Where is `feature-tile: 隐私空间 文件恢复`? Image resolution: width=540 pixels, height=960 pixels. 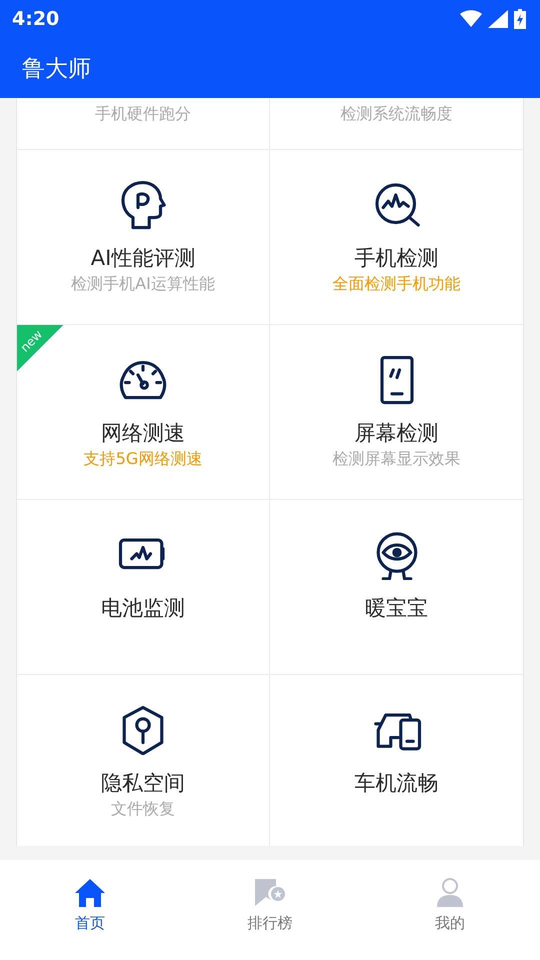
feature-tile: 隐私空间 文件恢复 is located at coordinates (143, 760).